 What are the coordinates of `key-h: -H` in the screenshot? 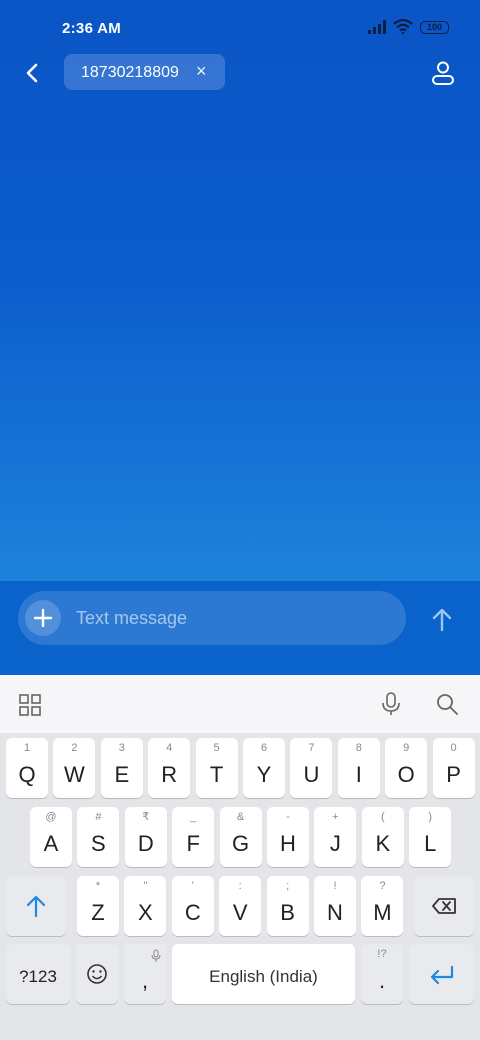 It's located at (288, 837).